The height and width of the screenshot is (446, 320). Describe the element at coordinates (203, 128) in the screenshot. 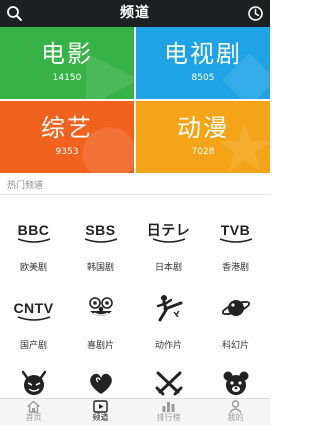

I see `tile-name: 动漫` at that location.